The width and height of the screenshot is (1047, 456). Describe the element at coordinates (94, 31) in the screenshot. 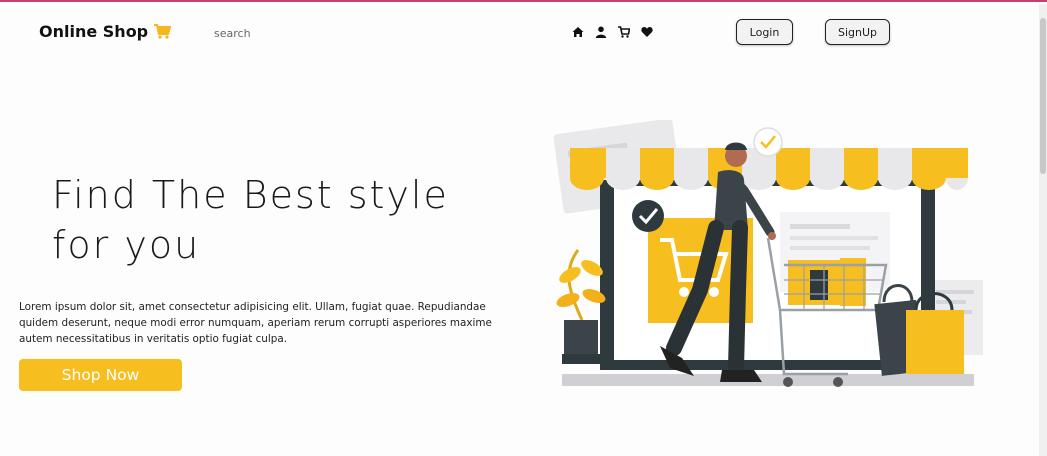

I see `brand-name: Online Shop` at that location.